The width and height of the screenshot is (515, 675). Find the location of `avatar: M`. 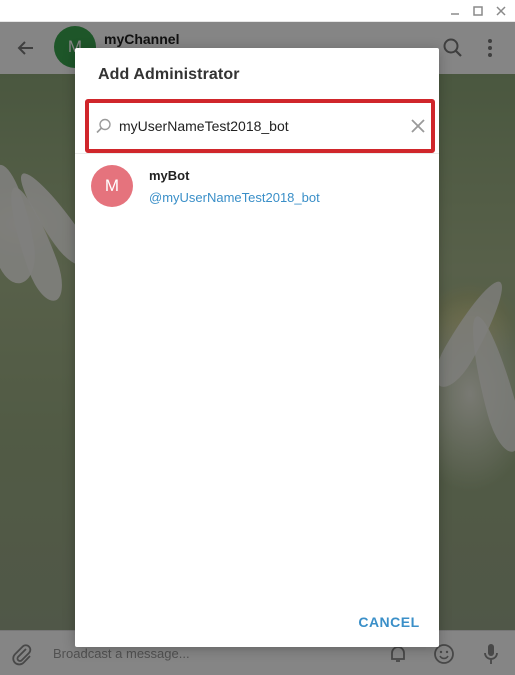

avatar: M is located at coordinates (112, 186).